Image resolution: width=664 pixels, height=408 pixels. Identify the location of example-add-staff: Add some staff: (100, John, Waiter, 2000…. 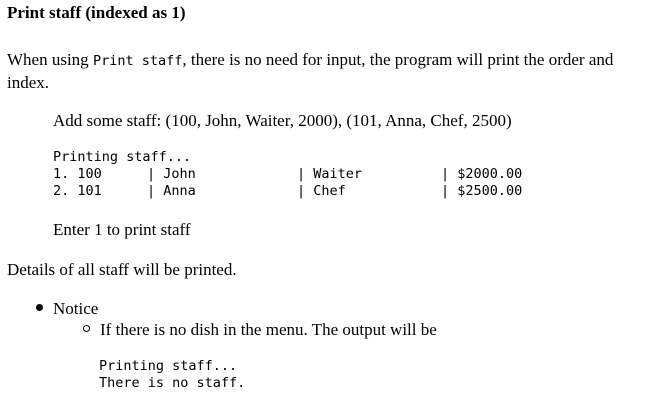
(282, 120).